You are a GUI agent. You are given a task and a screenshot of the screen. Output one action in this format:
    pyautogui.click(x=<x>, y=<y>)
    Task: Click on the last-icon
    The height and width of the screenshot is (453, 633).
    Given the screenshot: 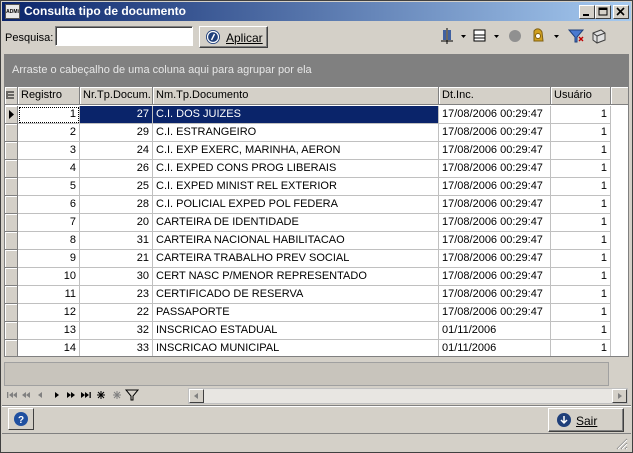 What is the action you would take?
    pyautogui.click(x=86, y=395)
    